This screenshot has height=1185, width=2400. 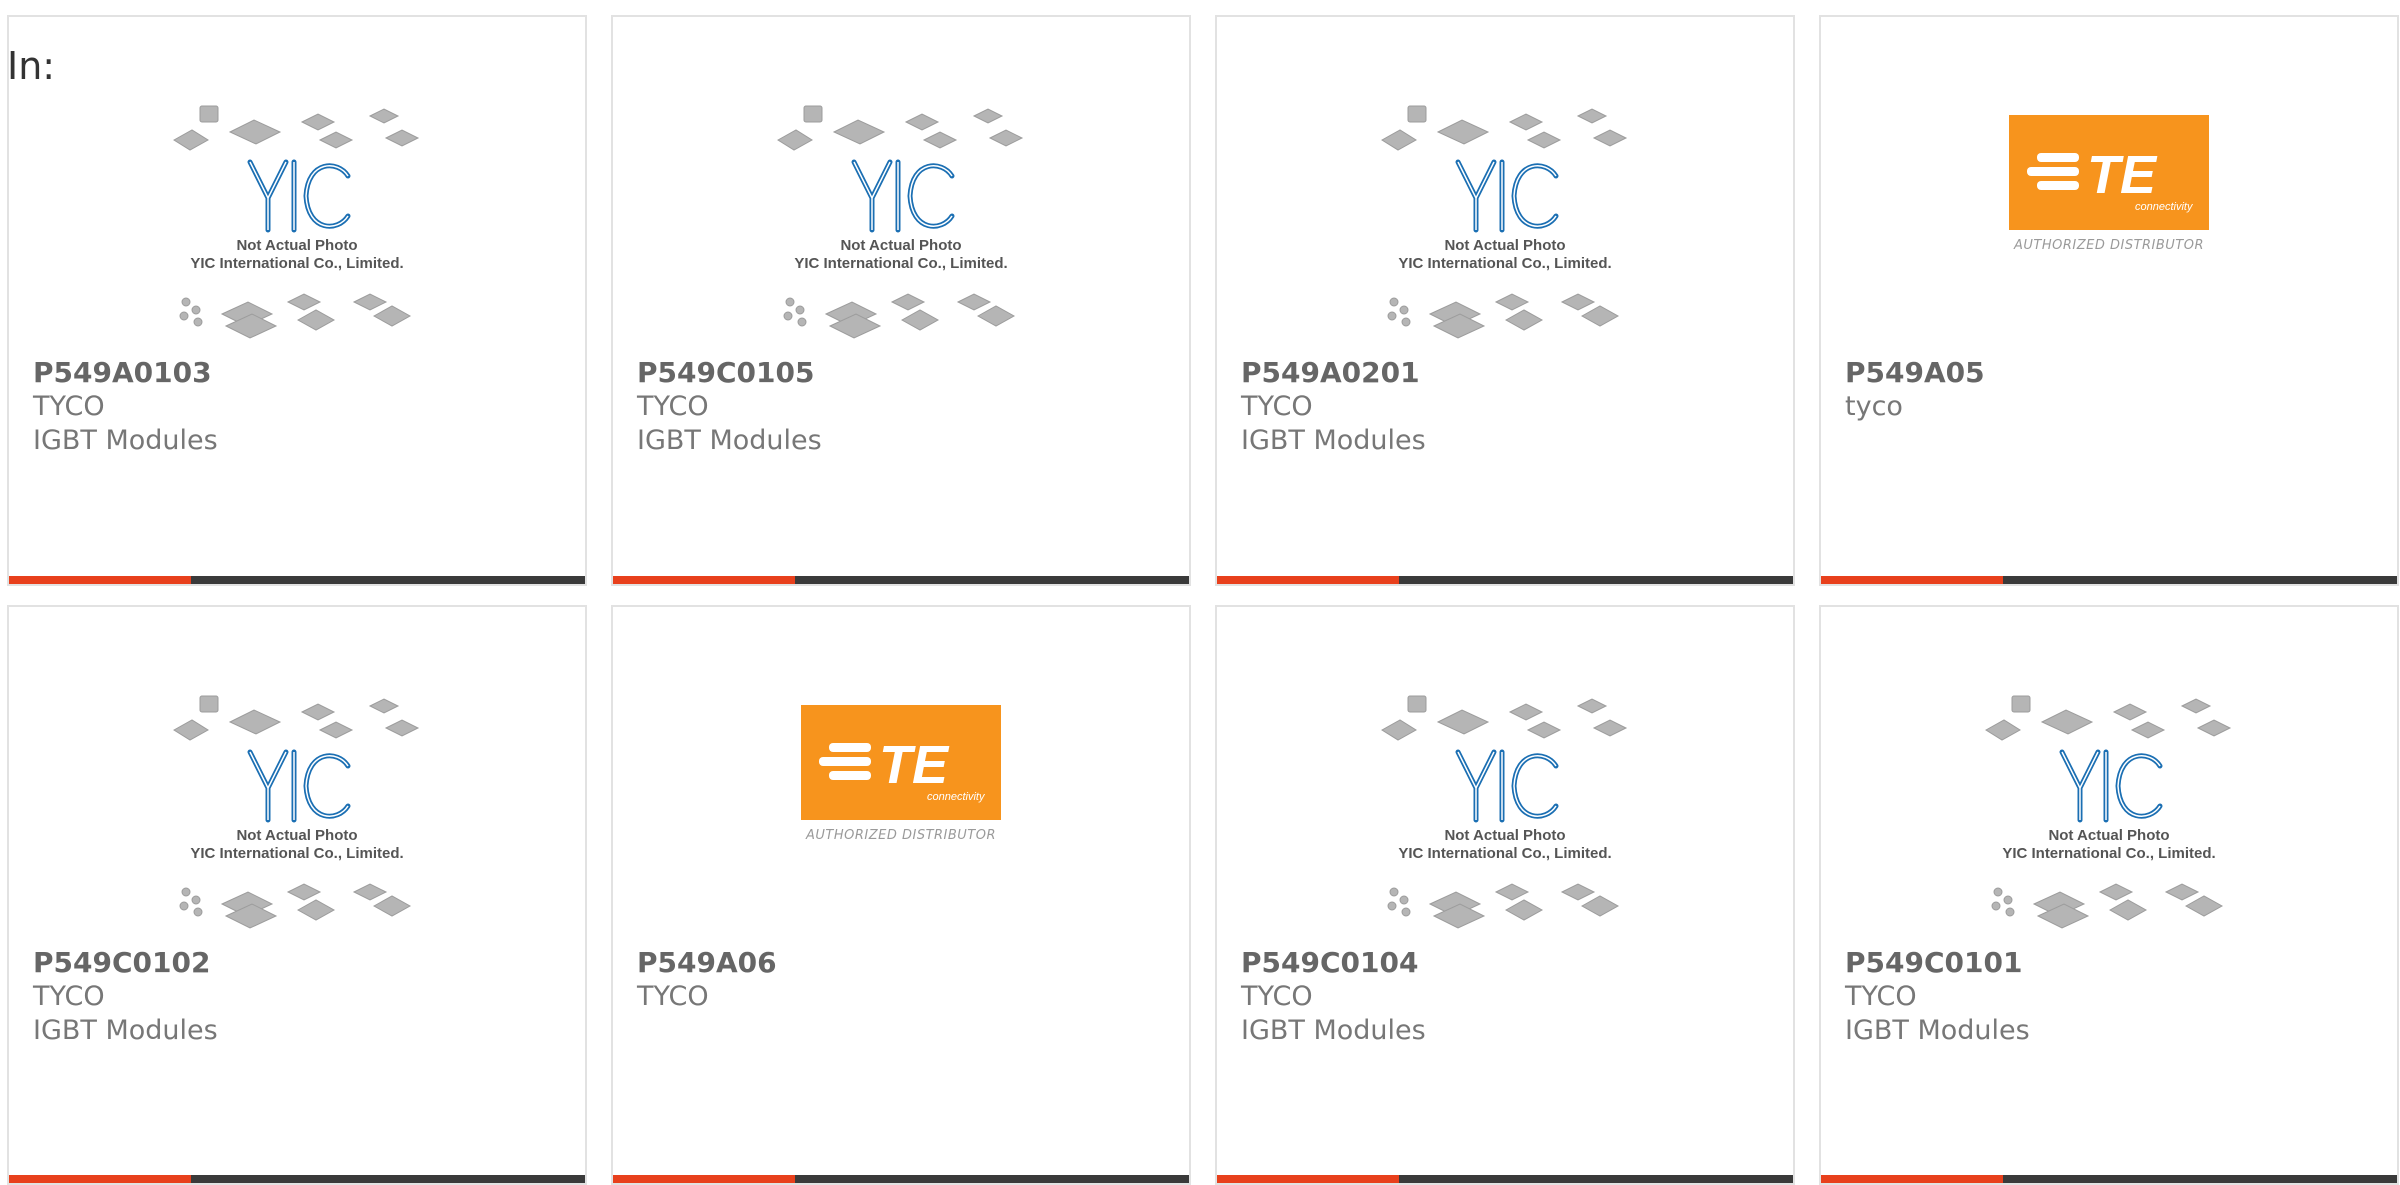 I want to click on product-meta: P549A05 tyco, so click(x=1915, y=390).